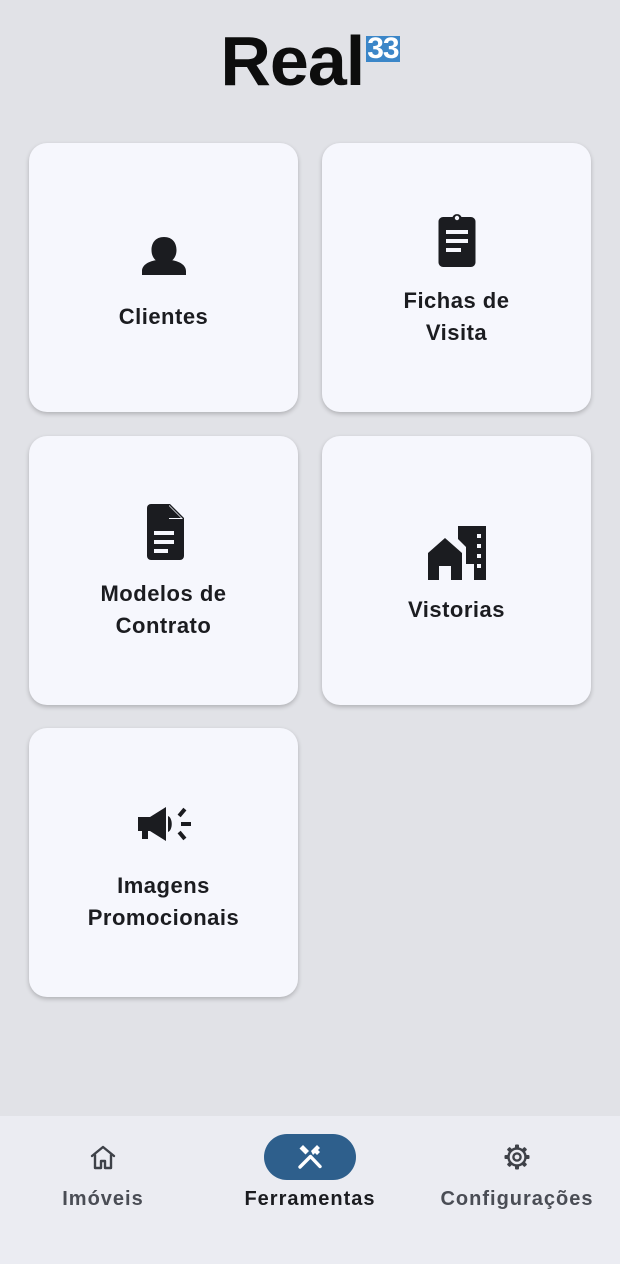 The image size is (620, 1264). Describe the element at coordinates (310, 1199) in the screenshot. I see `nav-label: Ferramentas` at that location.